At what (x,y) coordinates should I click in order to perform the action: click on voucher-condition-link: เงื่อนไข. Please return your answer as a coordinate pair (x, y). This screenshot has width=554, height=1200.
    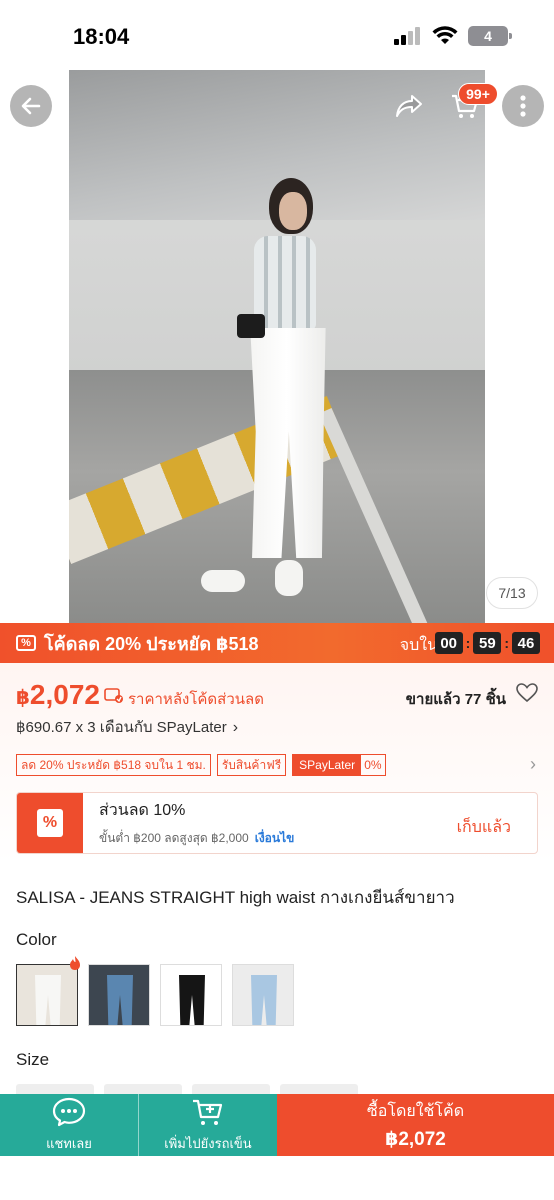
    Looking at the image, I should click on (275, 838).